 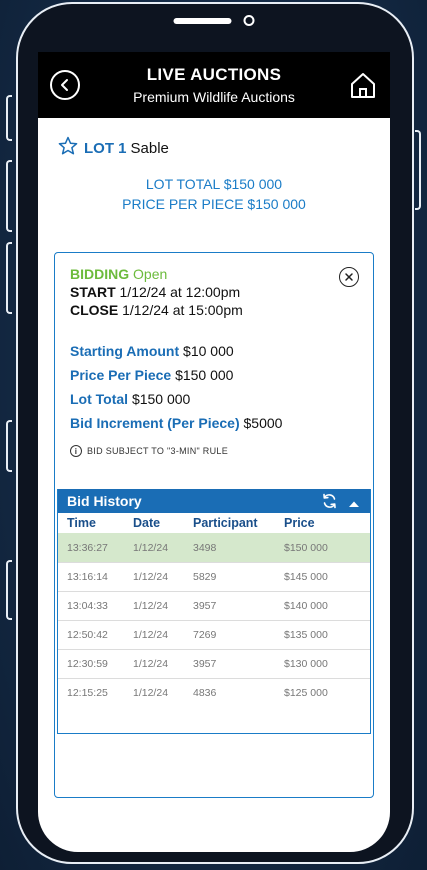 I want to click on home-button, so click(x=363, y=85).